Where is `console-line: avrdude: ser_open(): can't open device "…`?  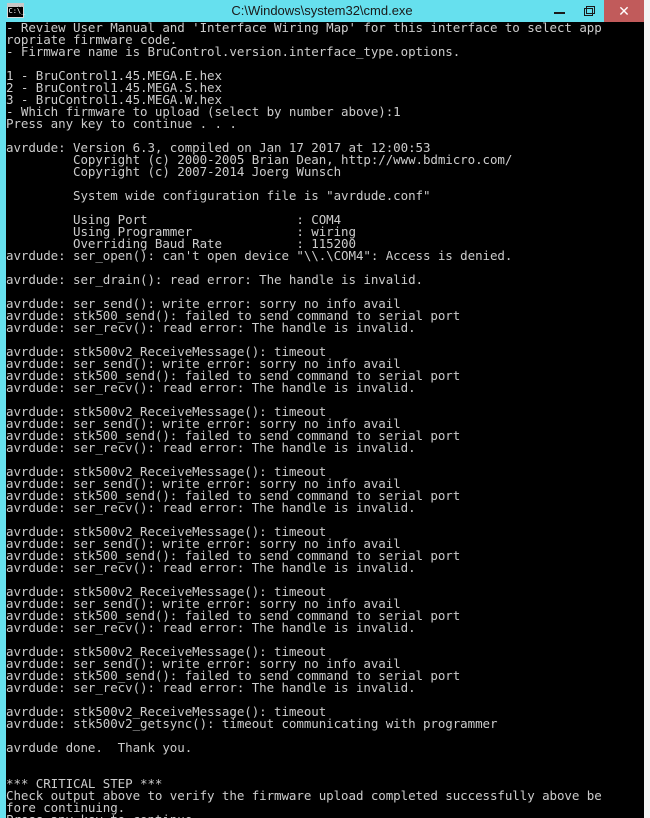 console-line: avrdude: ser_open(): can't open device "… is located at coordinates (259, 255).